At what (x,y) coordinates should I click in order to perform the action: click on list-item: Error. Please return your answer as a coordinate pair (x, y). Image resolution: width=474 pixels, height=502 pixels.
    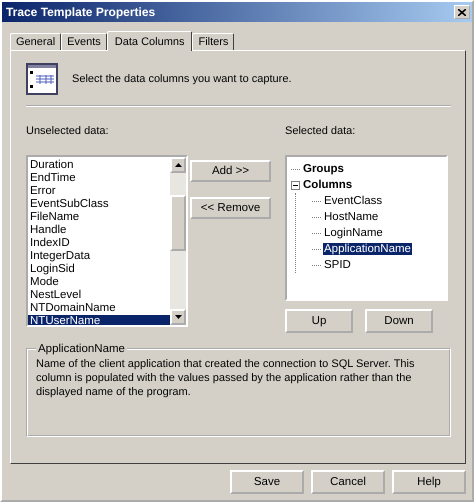
    Looking at the image, I should click on (99, 191).